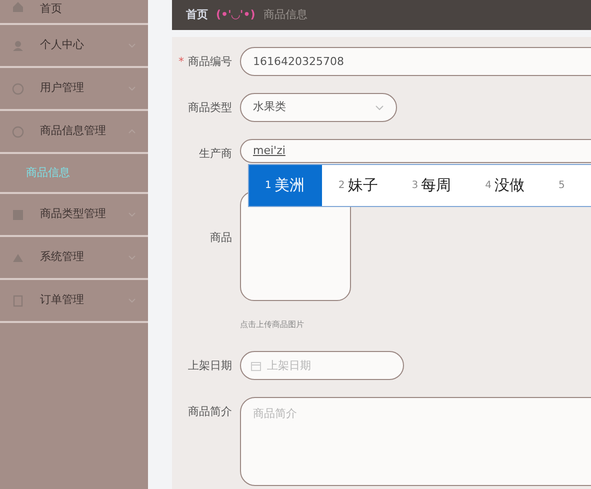 The width and height of the screenshot is (591, 489). I want to click on required-mark: *, so click(181, 61).